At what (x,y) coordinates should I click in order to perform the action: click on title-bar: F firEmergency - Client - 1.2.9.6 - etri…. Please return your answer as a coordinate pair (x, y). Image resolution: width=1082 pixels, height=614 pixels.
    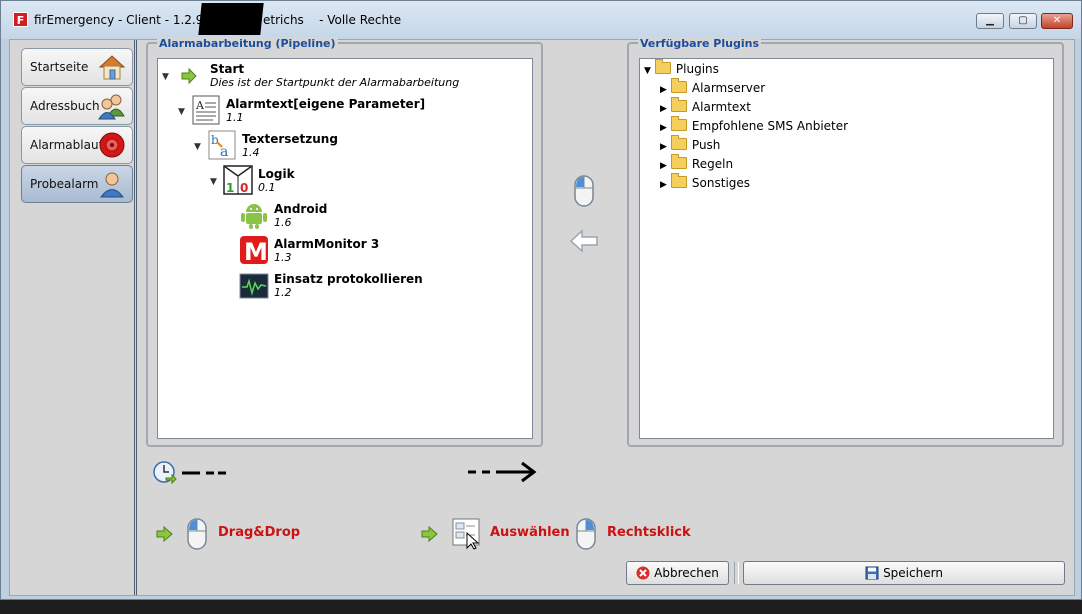
    Looking at the image, I should click on (541, 20).